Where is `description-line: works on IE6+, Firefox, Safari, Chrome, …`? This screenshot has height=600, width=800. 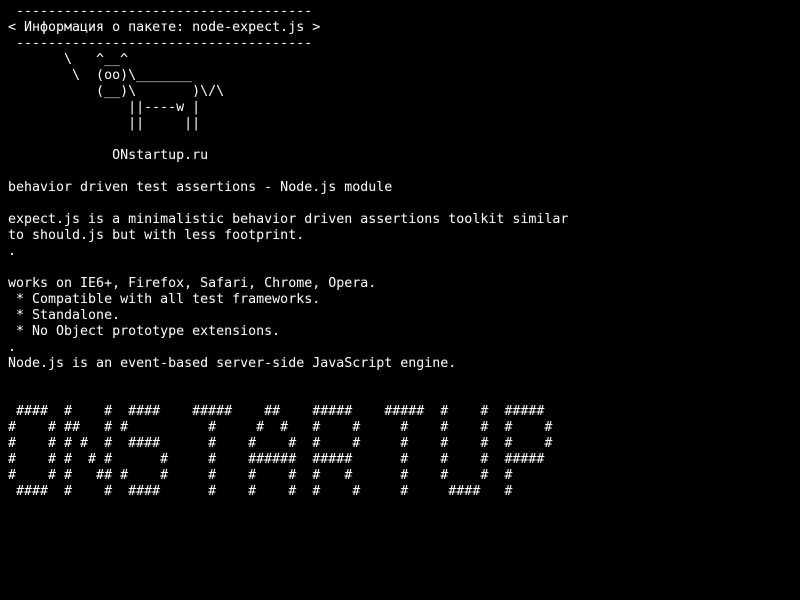 description-line: works on IE6+, Firefox, Safari, Chrome, … is located at coordinates (192, 283).